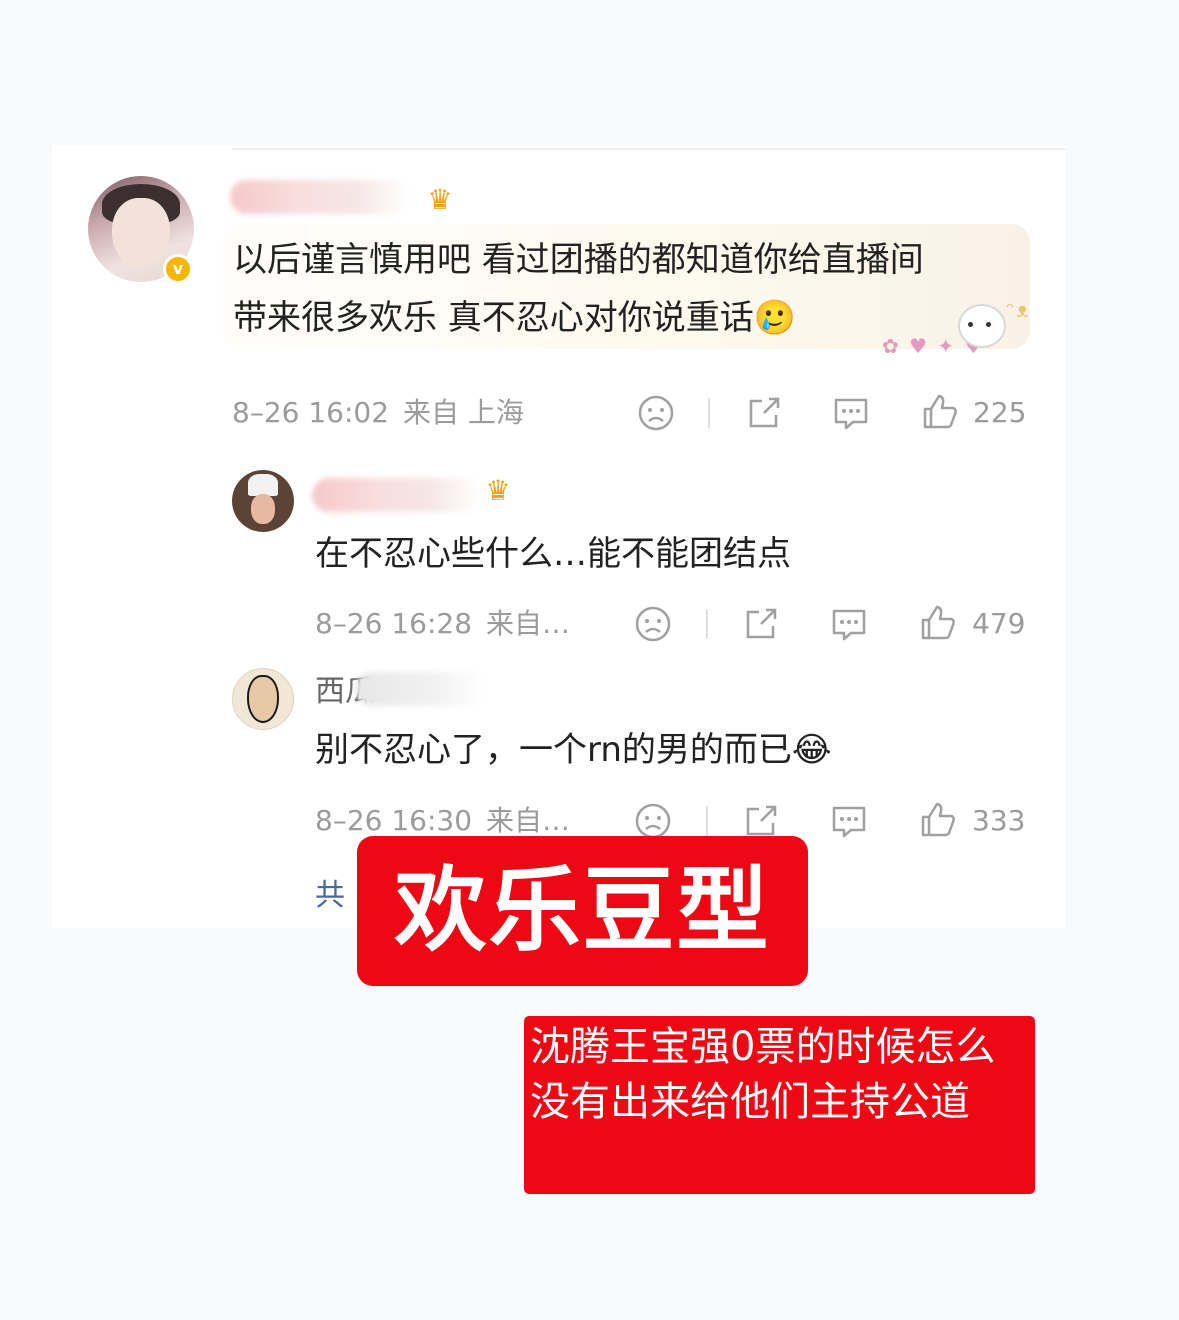 This screenshot has width=1179, height=1320. Describe the element at coordinates (999, 820) in the screenshot. I see `like-count: 333` at that location.